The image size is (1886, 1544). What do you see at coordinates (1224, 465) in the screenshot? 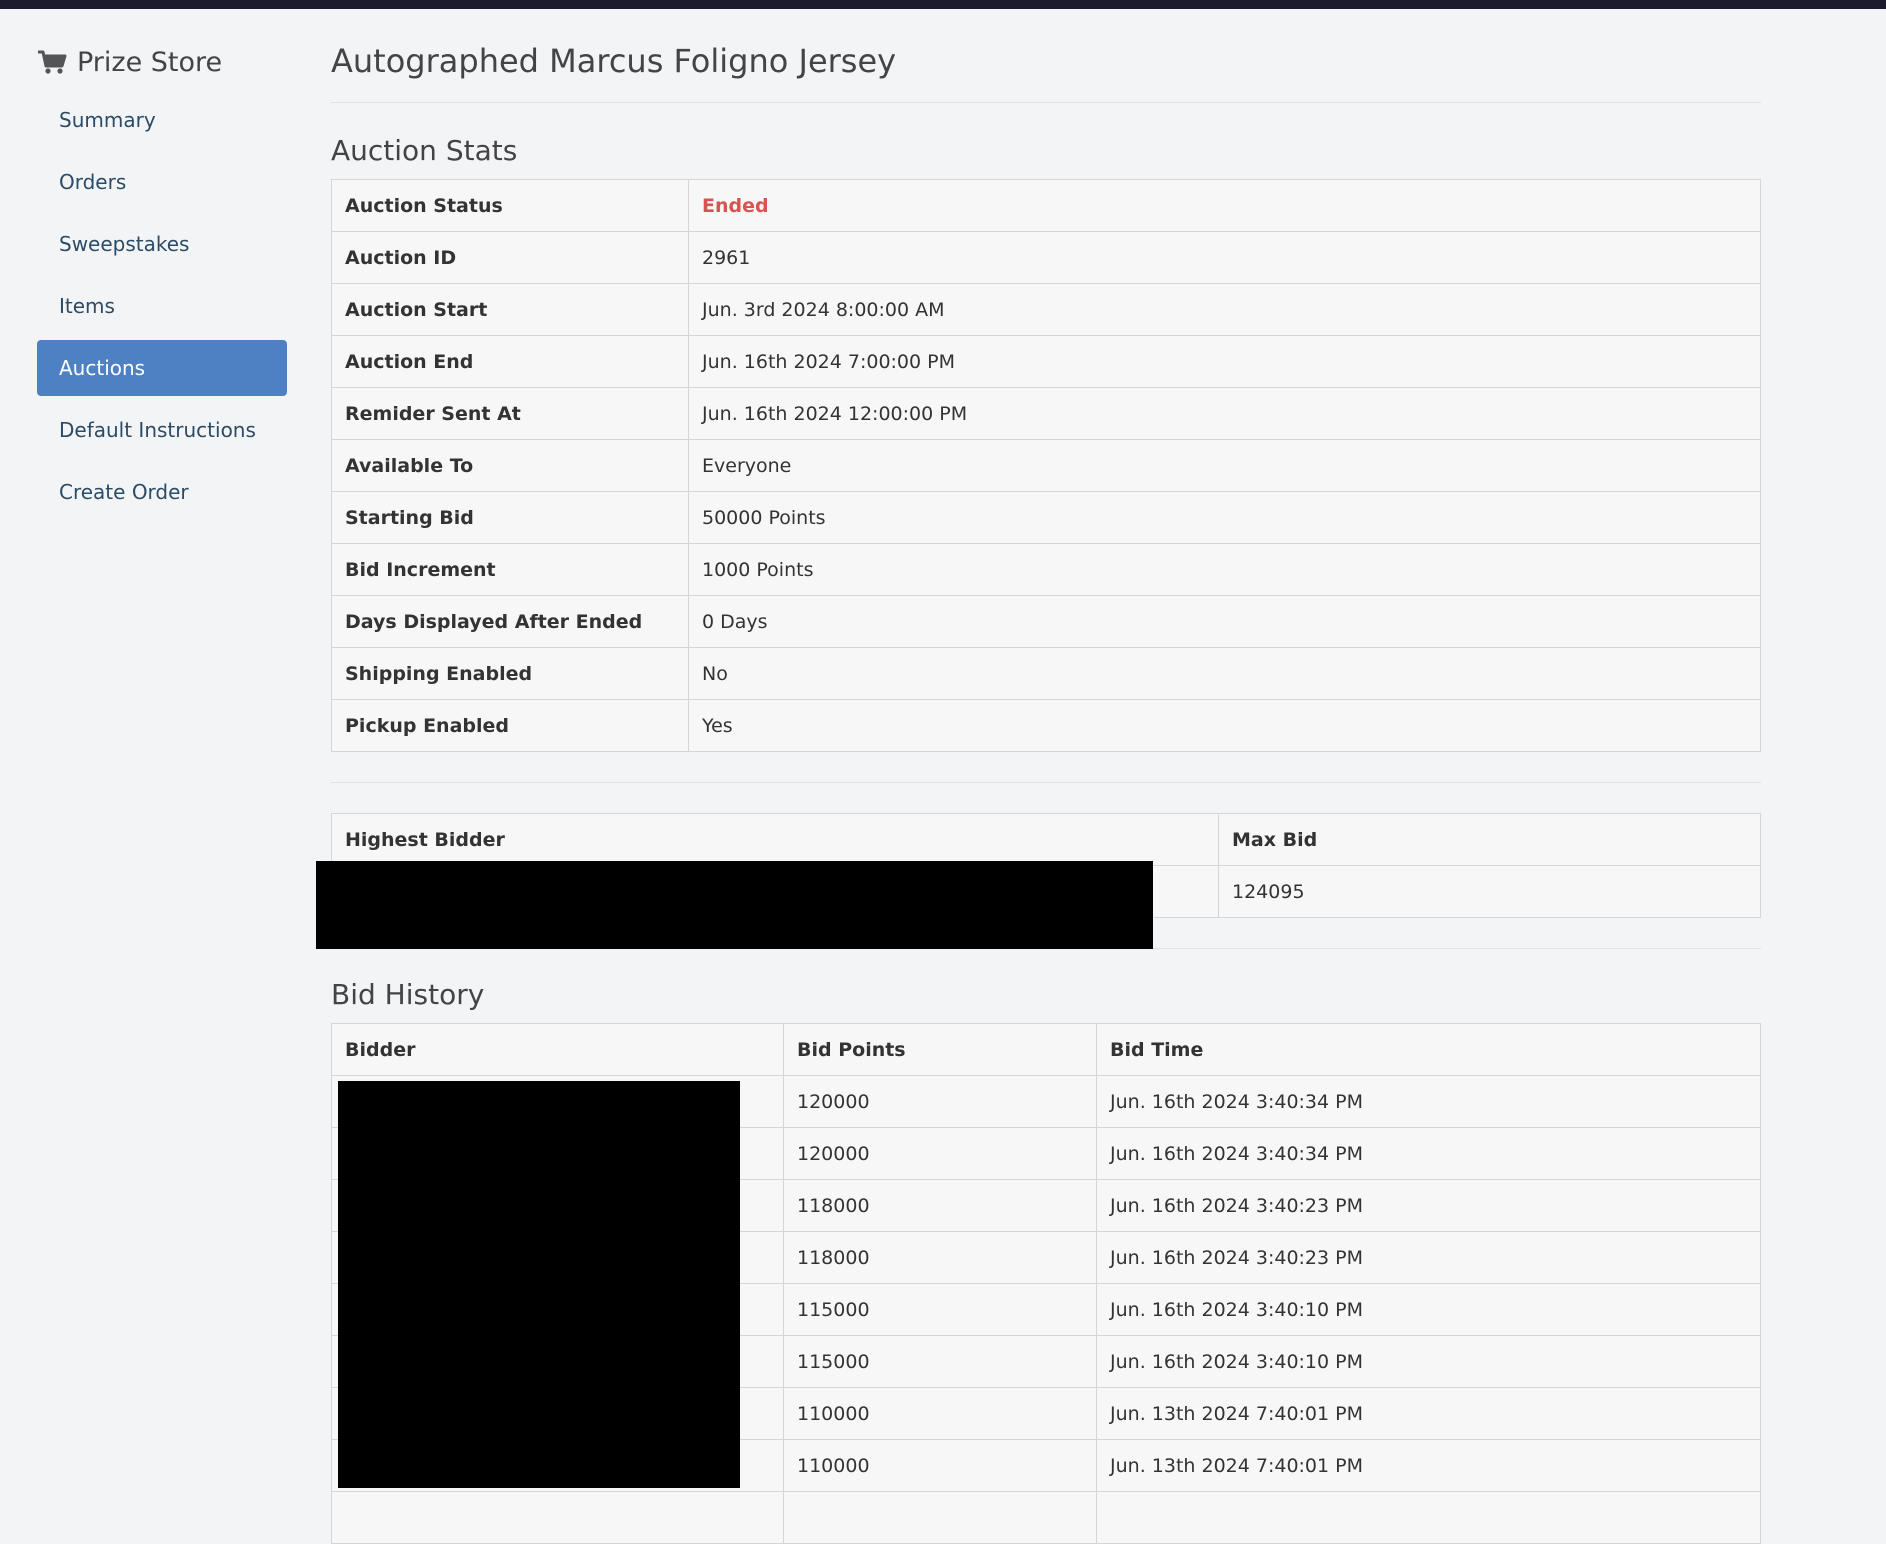
I see `stat-value: Everyone` at bounding box center [1224, 465].